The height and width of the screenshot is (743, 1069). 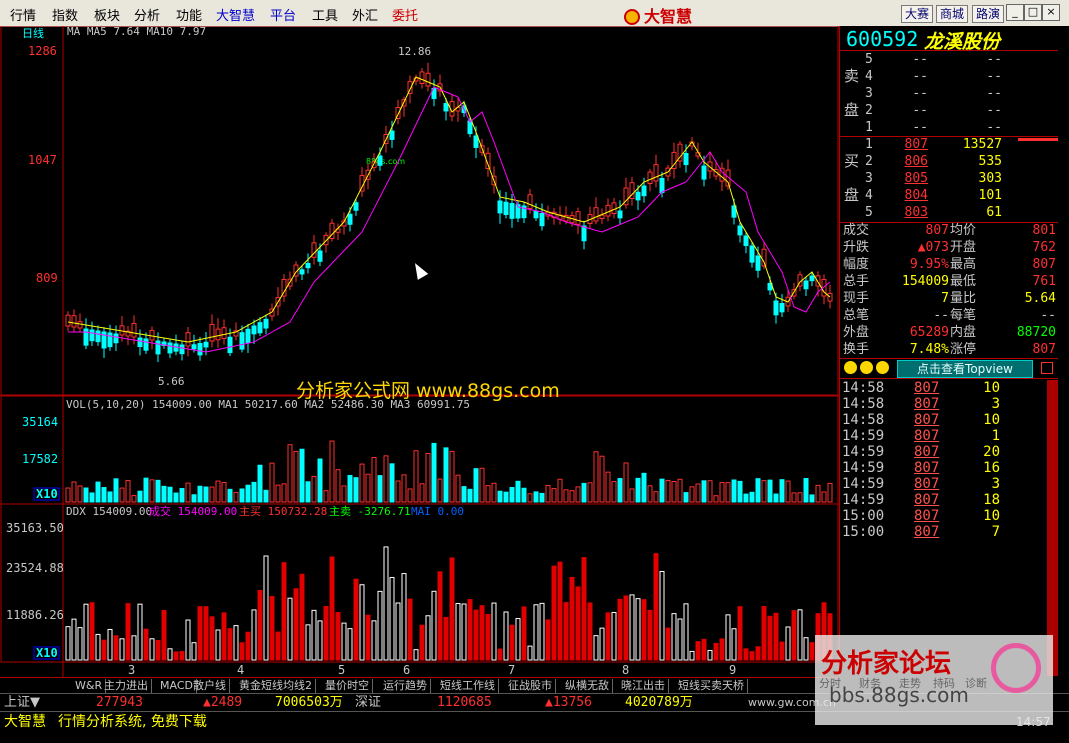 What do you see at coordinates (991, 468) in the screenshot?
I see `tick-volume: 16` at bounding box center [991, 468].